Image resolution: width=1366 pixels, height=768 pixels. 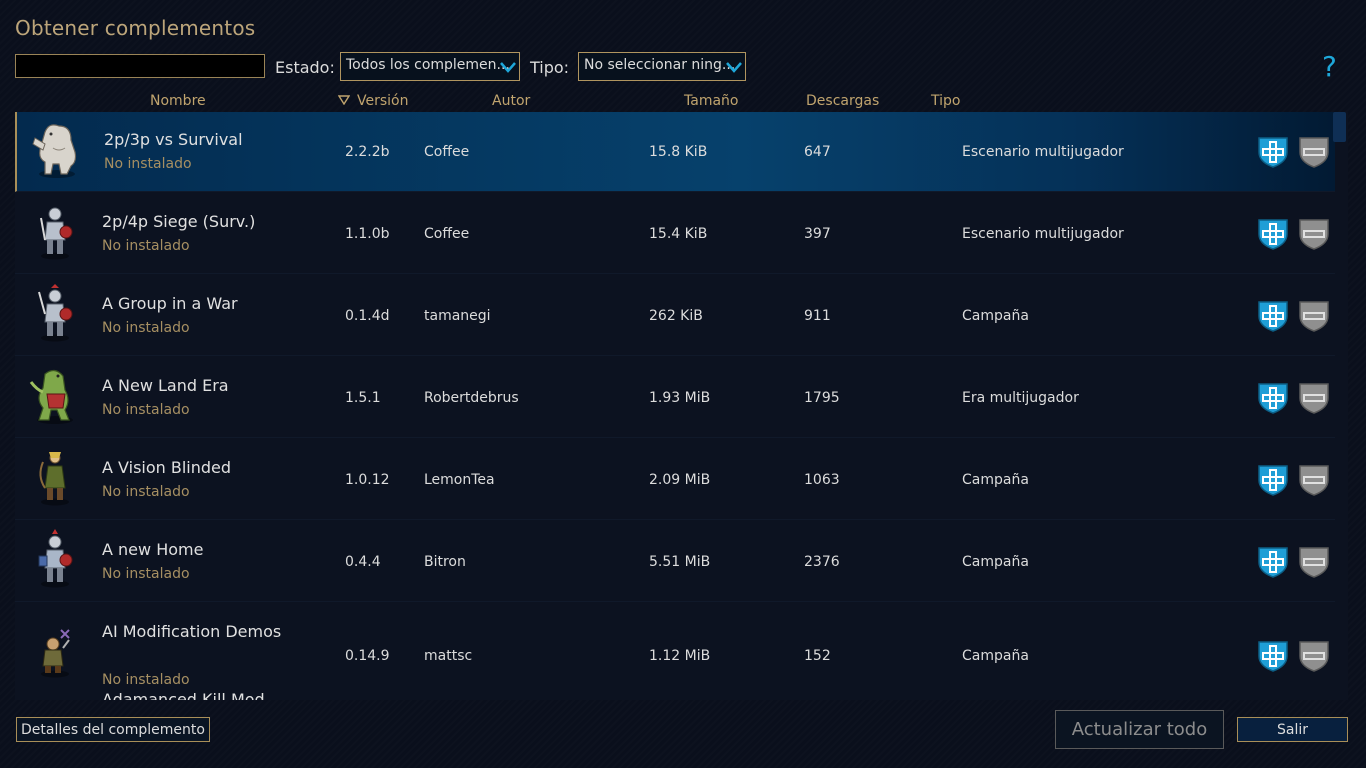 What do you see at coordinates (367, 656) in the screenshot?
I see `addon-version: 0.14.9` at bounding box center [367, 656].